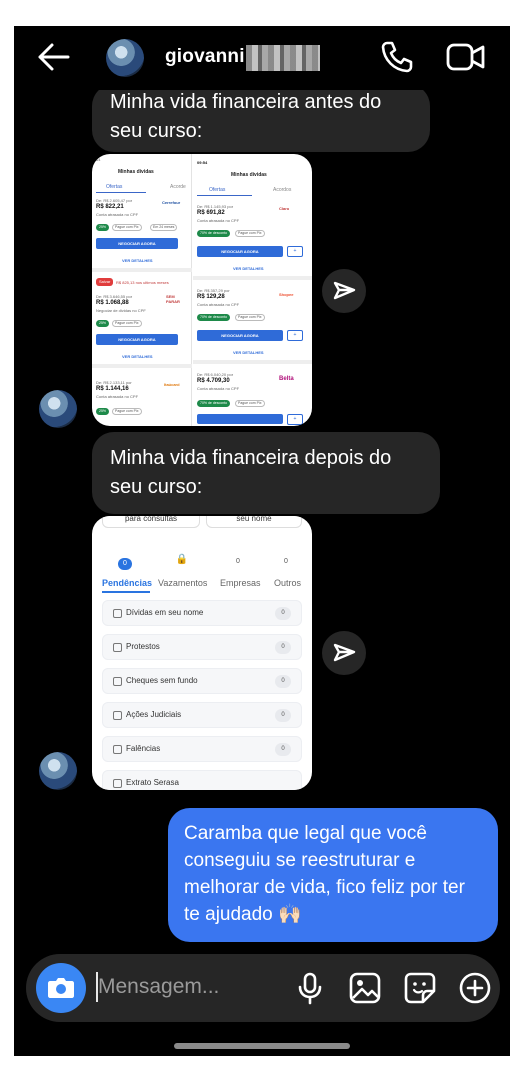 This screenshot has width=530, height=1080. Describe the element at coordinates (143, 646) in the screenshot. I see `row-label: Protestos` at that location.